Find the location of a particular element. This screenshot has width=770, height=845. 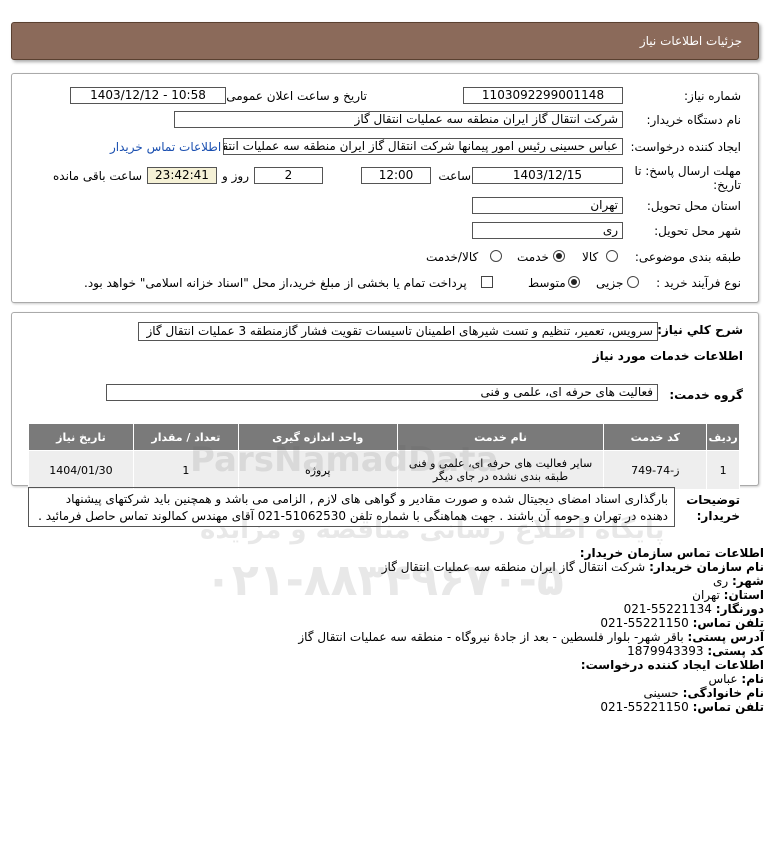

contact-postal: کد پستی: 1879943393 is located at coordinates (695, 651).